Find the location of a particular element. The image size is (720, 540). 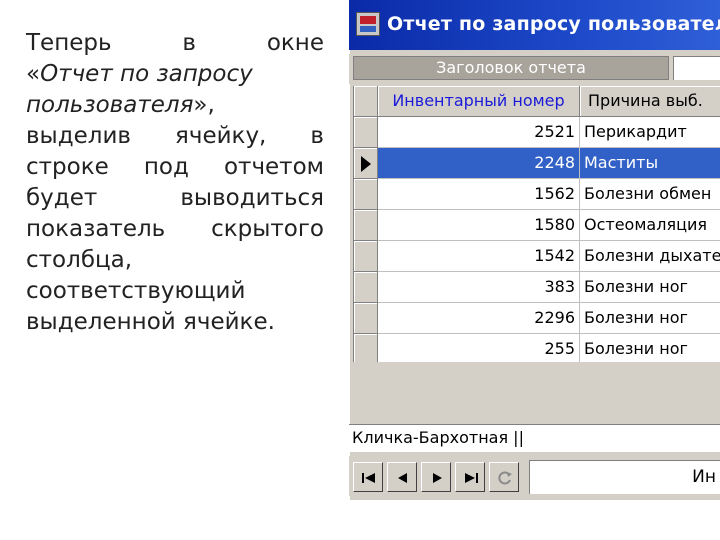

table-row-selected: 2248 Маститы is located at coordinates (537, 163).